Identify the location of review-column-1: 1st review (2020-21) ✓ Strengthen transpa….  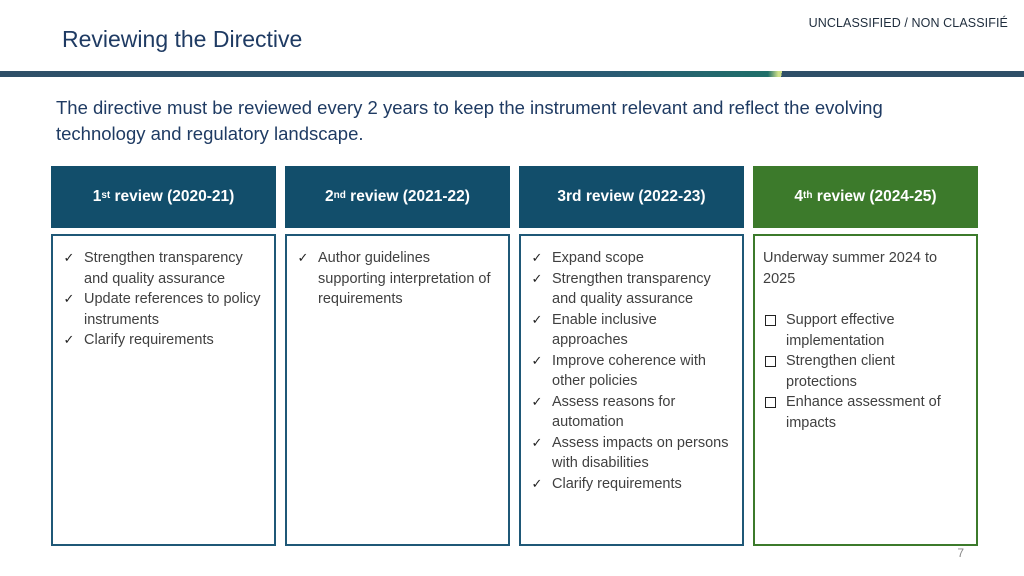
(163, 356).